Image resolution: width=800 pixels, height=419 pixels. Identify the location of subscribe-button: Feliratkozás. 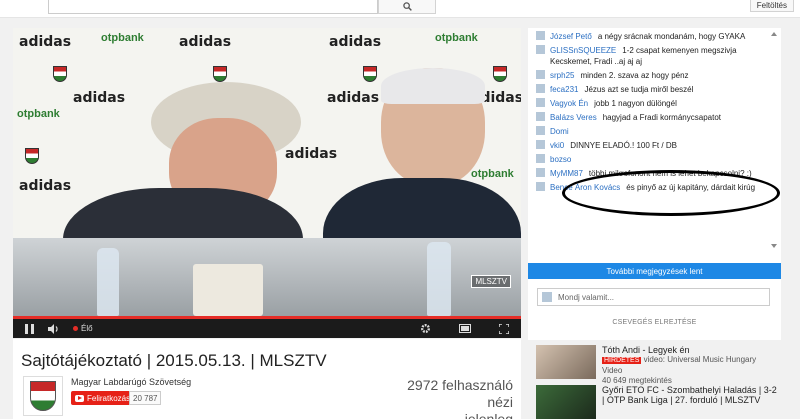
(103, 398).